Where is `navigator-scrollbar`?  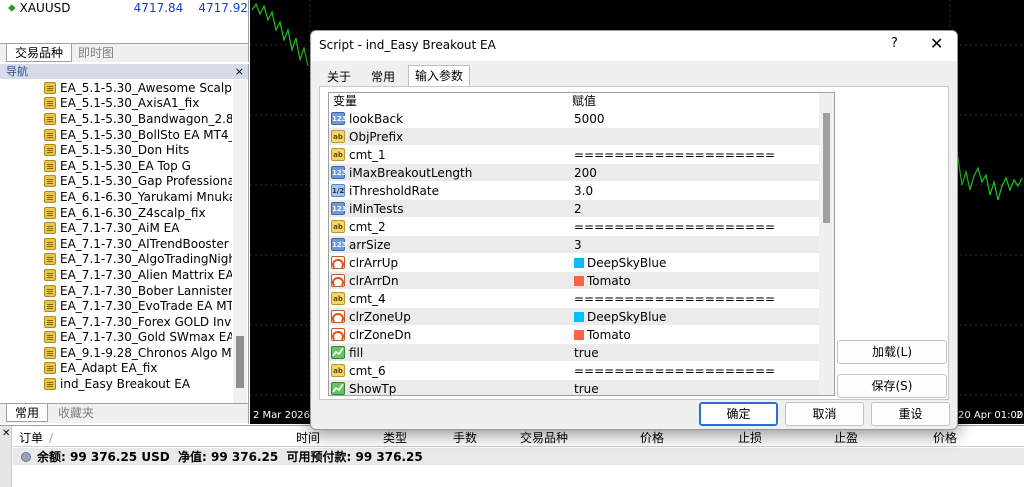
navigator-scrollbar is located at coordinates (240, 242).